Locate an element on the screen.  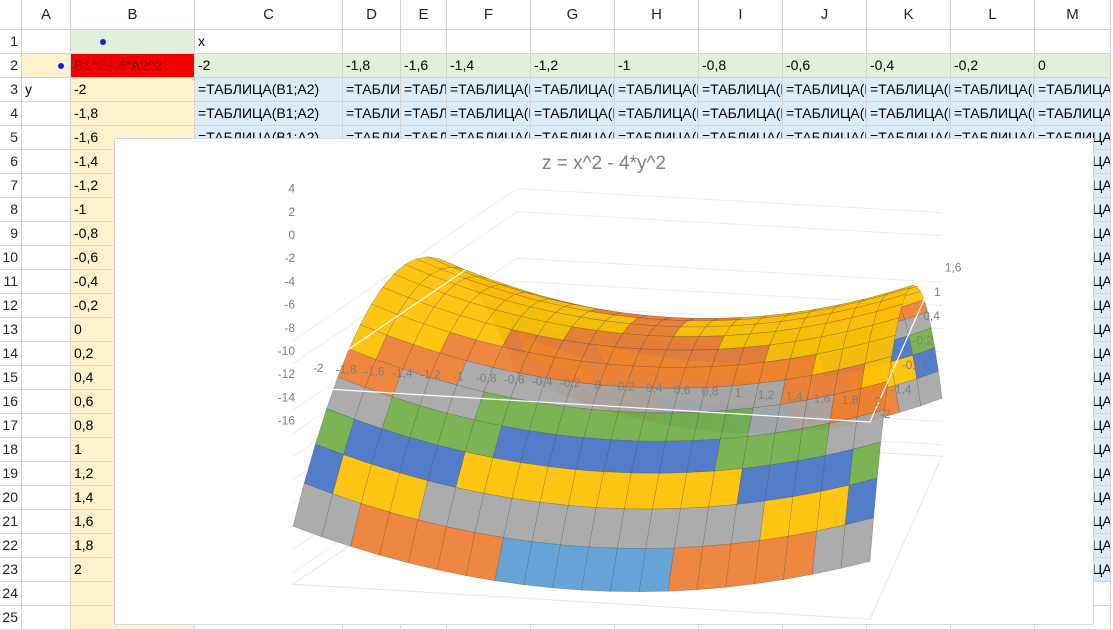
cell-e1 is located at coordinates (424, 42).